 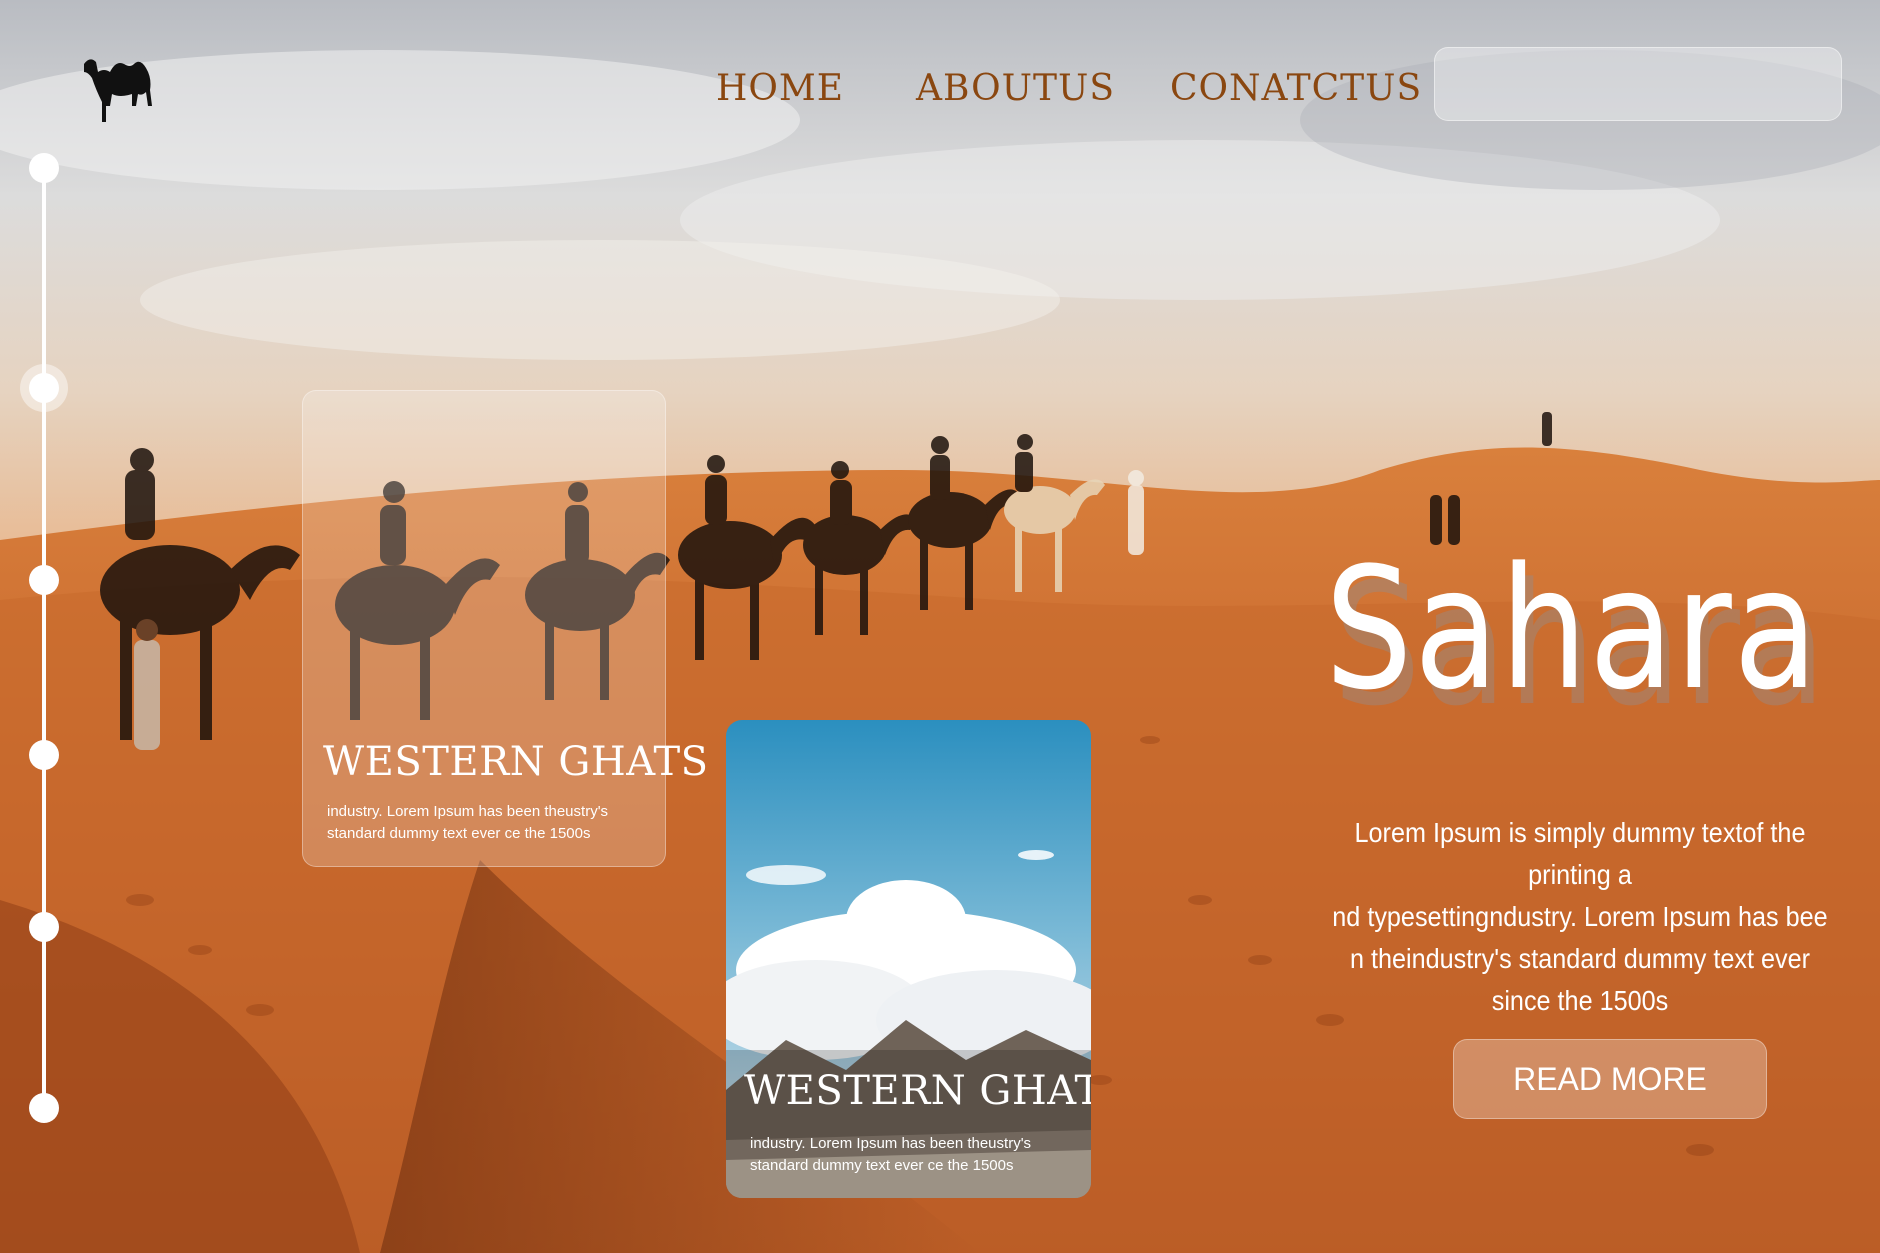 I want to click on card-2-text-line-2: standard dummy text ever ce the 1500s, so click(x=882, y=1165).